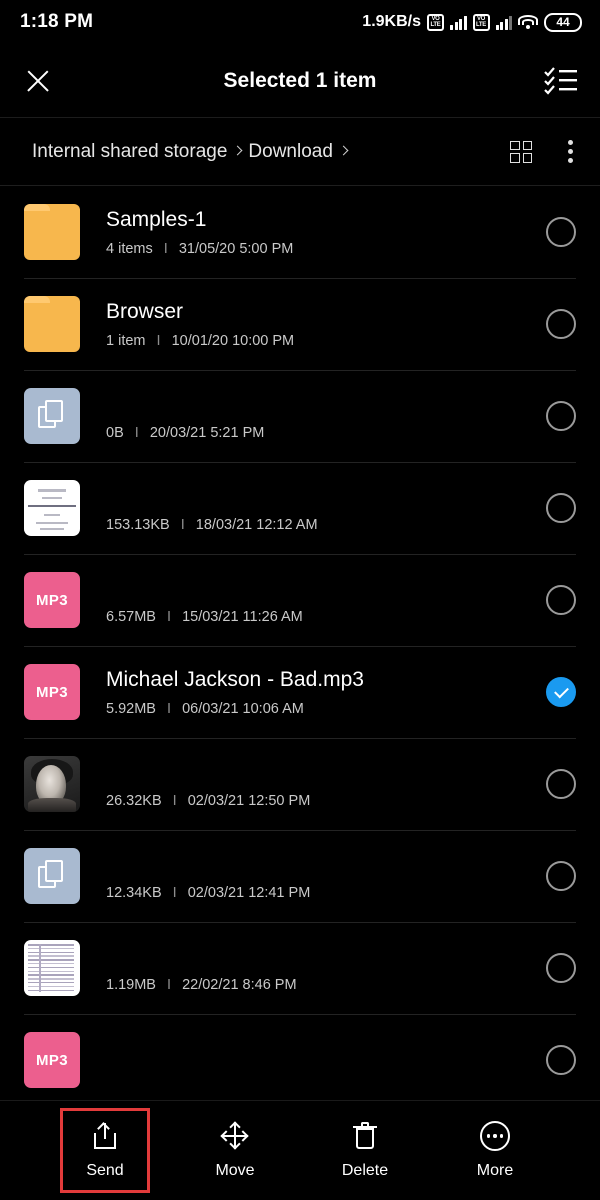  I want to click on file-details: 4 items I 31/05/20 5:00 PM, so click(326, 249).